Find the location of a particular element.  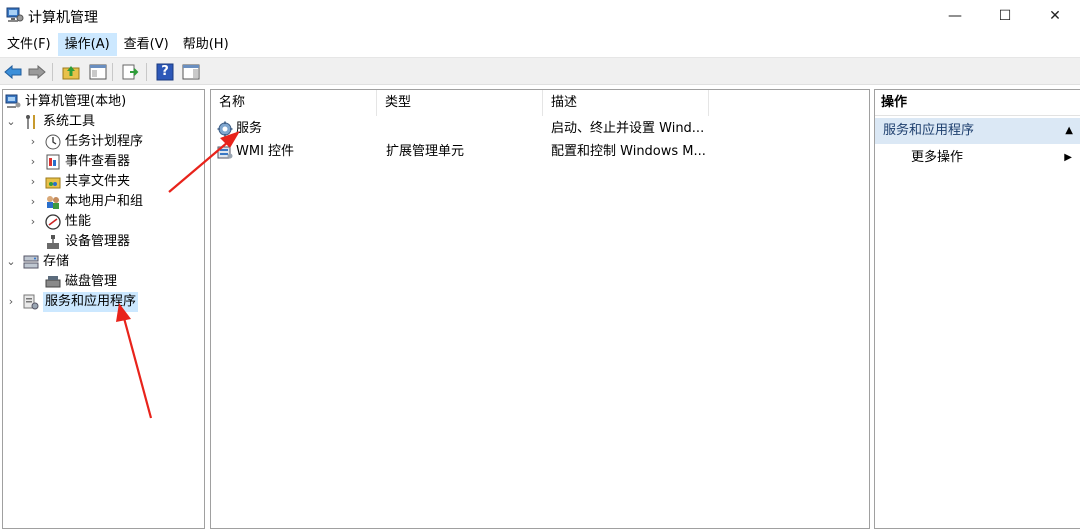

services-gear-icon is located at coordinates (225, 129).